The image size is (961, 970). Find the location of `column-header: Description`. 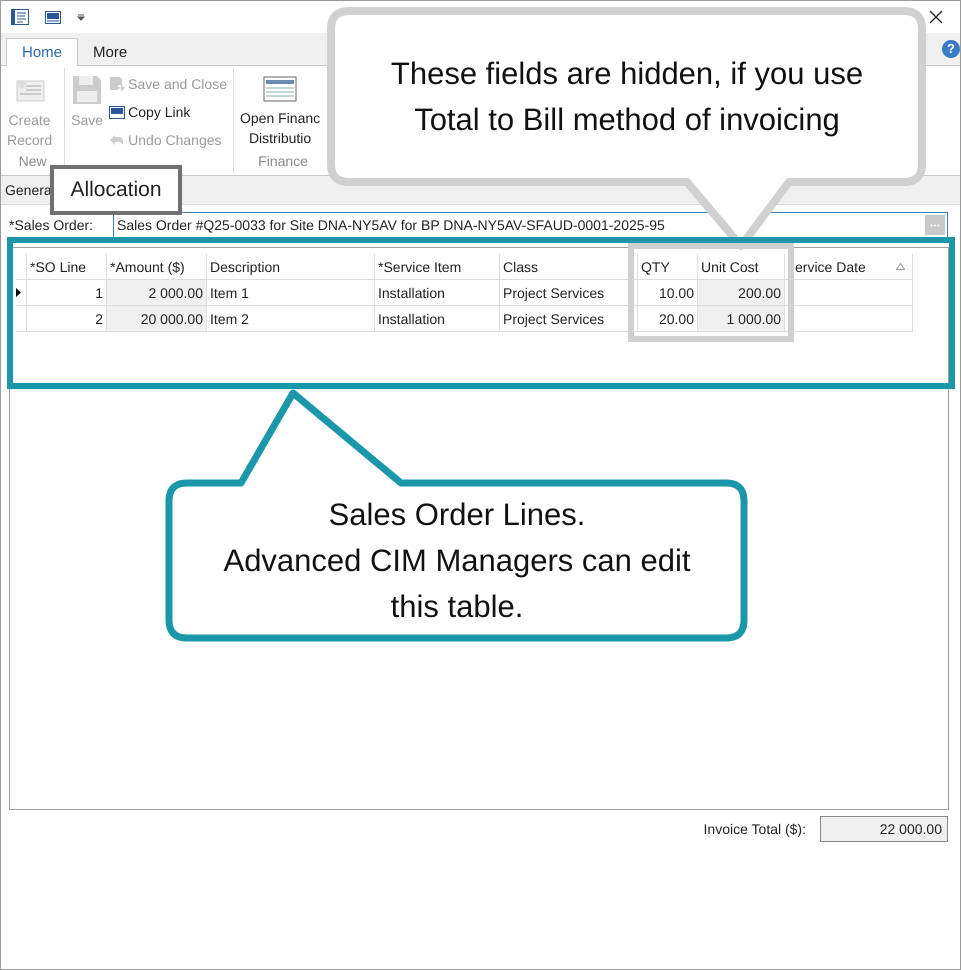

column-header: Description is located at coordinates (291, 266).